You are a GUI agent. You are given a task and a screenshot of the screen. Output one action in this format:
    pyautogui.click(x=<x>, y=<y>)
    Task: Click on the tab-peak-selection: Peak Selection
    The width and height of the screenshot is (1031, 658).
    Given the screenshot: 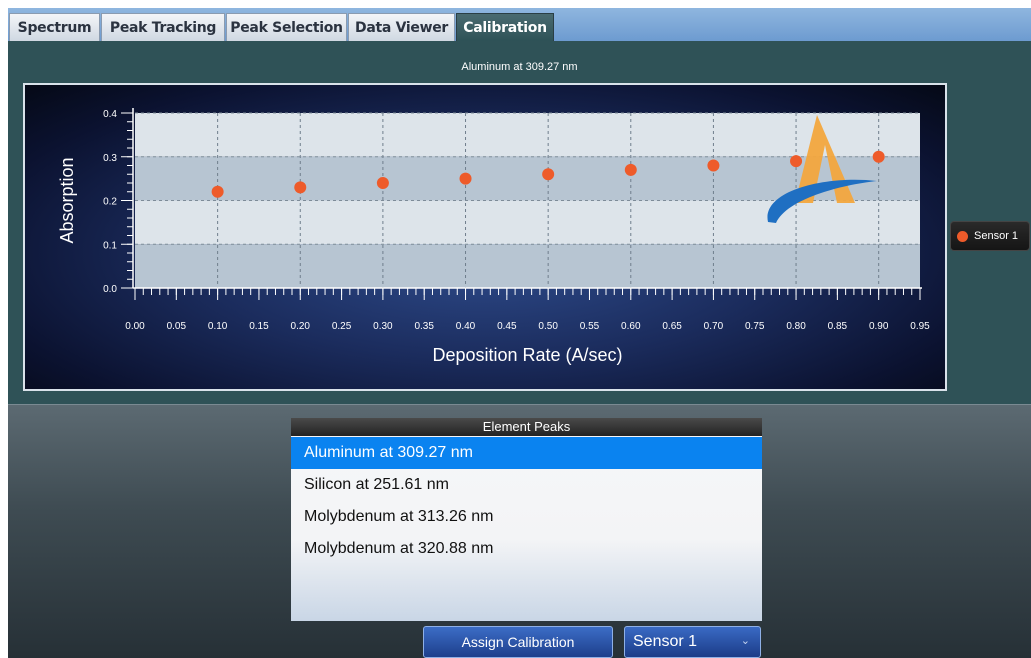 What is the action you would take?
    pyautogui.click(x=286, y=27)
    